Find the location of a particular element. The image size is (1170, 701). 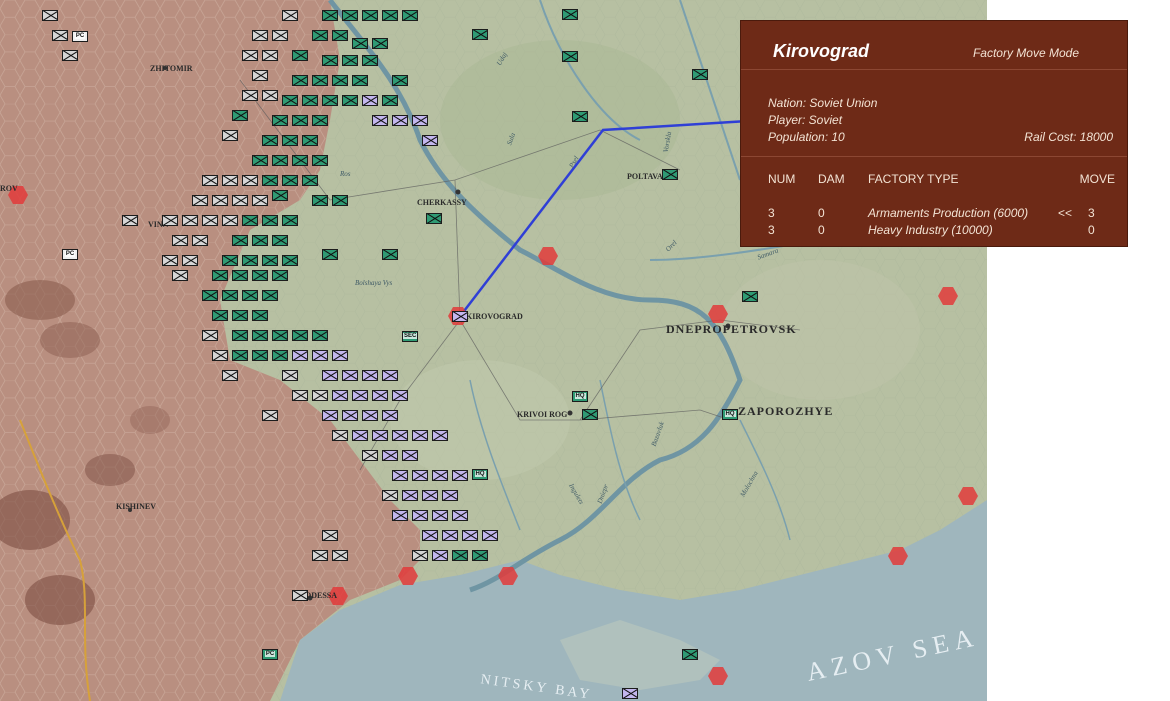

factory-type-row: Heavy Industry (10000) is located at coordinates (930, 230).